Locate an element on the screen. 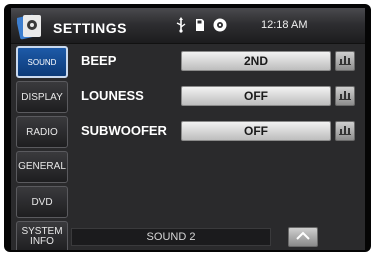 Image resolution: width=375 pixels, height=256 pixels. sidebar-item-label: SOUND is located at coordinates (42, 62).